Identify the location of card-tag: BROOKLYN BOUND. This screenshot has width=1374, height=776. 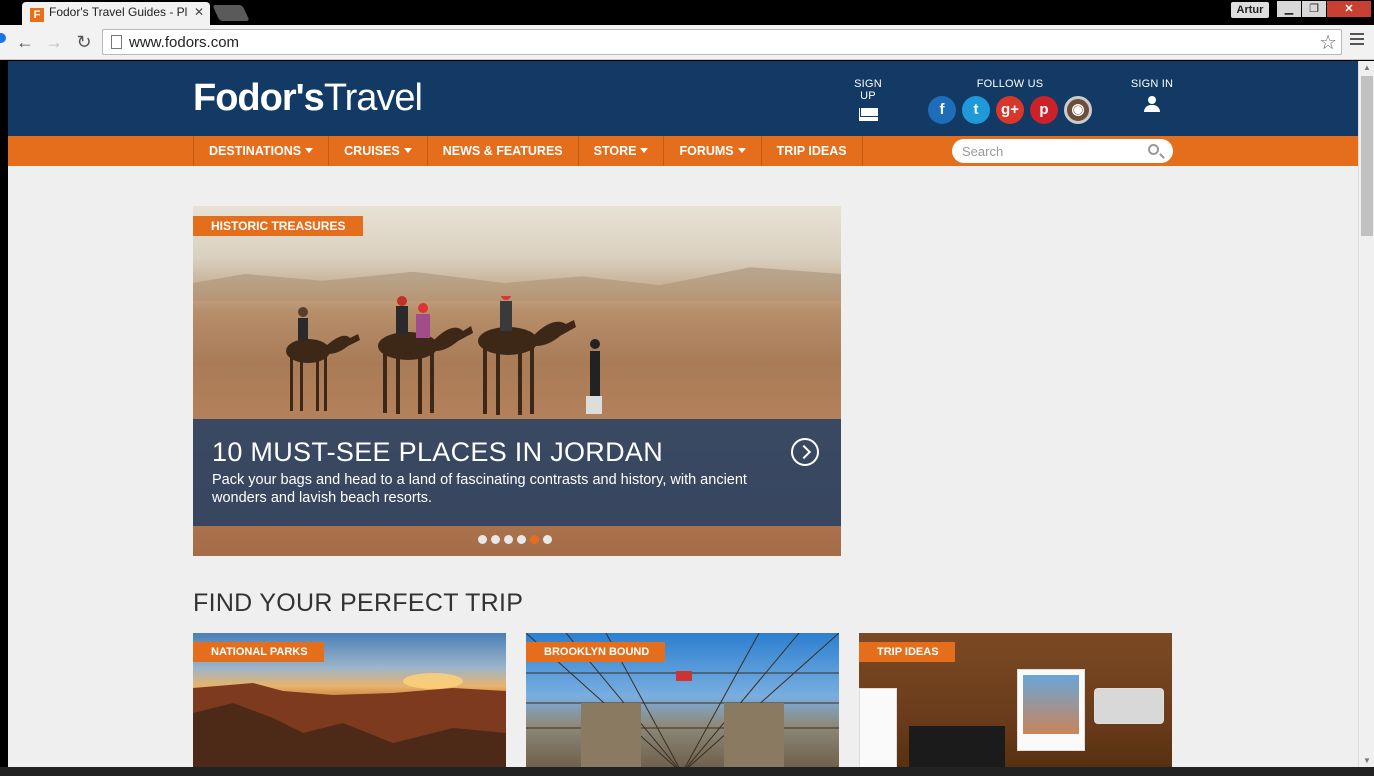
(596, 652).